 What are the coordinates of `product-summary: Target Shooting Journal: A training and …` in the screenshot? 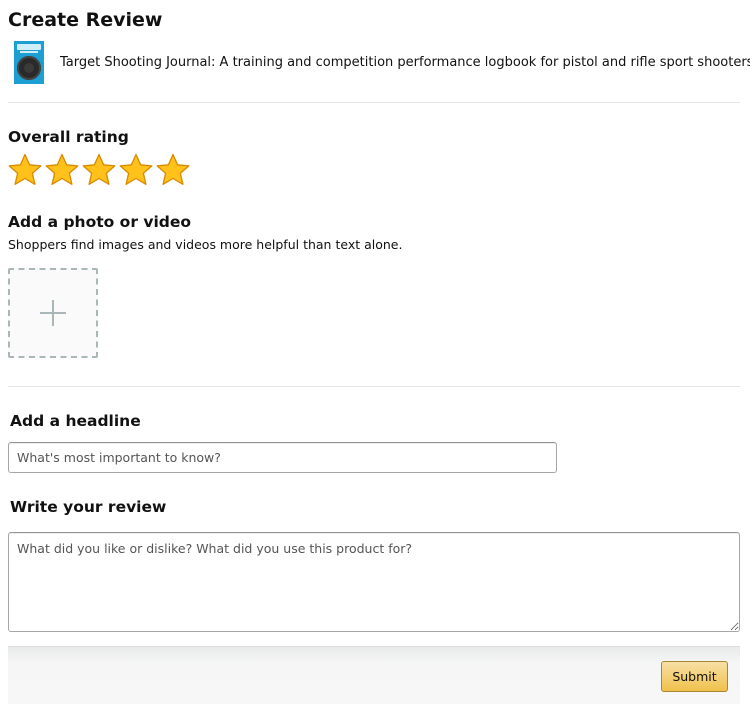 It's located at (382, 62).